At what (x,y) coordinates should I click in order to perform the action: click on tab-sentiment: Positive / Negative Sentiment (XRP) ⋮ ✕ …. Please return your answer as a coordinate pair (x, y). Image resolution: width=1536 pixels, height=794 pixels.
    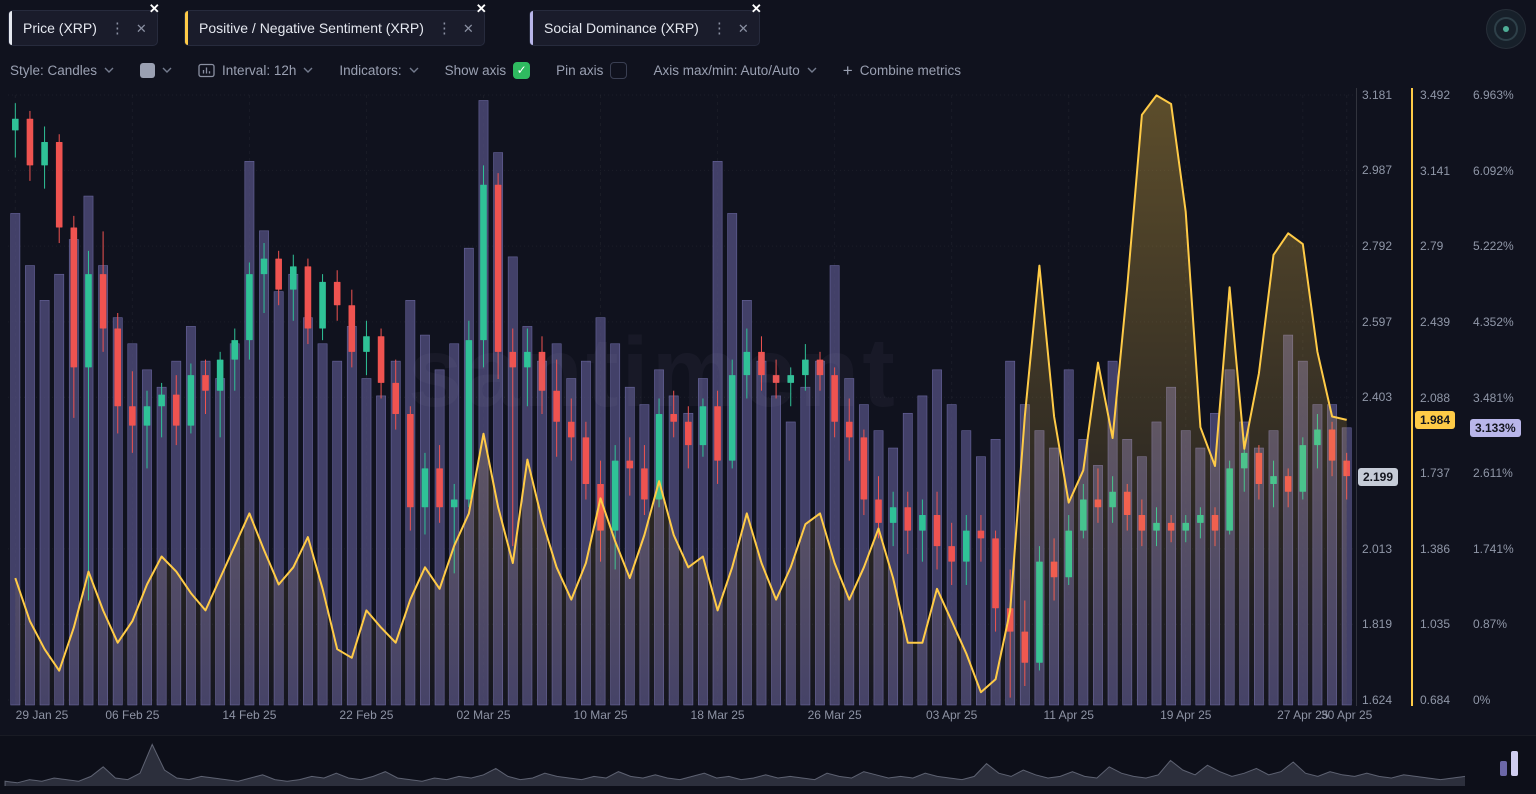
    Looking at the image, I should click on (335, 23).